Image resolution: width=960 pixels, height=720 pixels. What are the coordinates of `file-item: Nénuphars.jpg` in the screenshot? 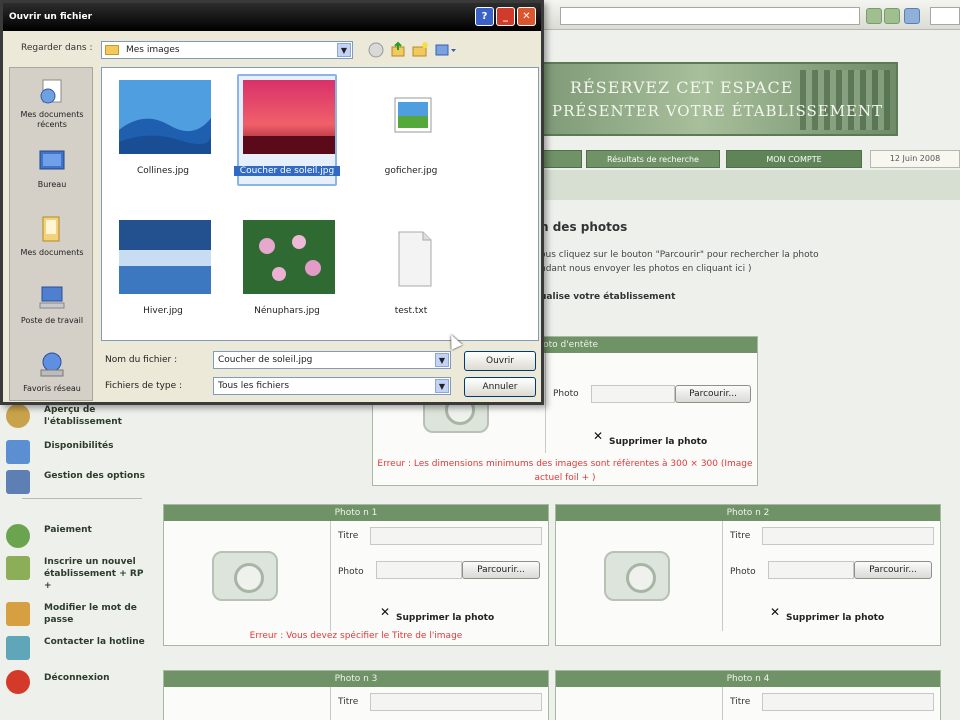 It's located at (287, 276).